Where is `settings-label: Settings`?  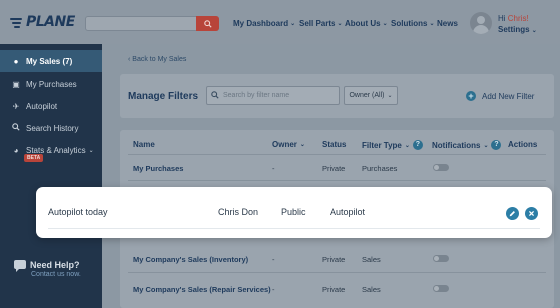
settings-label: Settings is located at coordinates (514, 29).